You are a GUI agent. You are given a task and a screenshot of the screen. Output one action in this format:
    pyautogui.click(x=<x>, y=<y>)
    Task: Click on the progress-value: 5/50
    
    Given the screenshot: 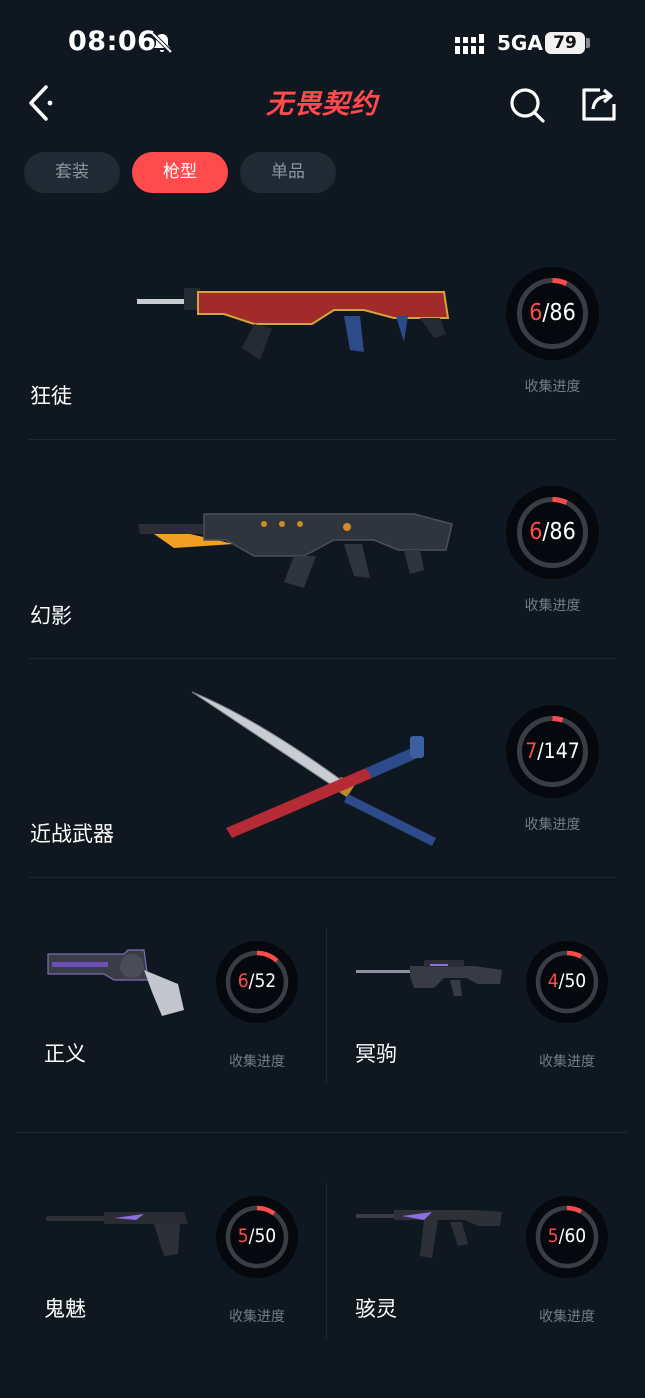 What is the action you would take?
    pyautogui.click(x=257, y=1236)
    